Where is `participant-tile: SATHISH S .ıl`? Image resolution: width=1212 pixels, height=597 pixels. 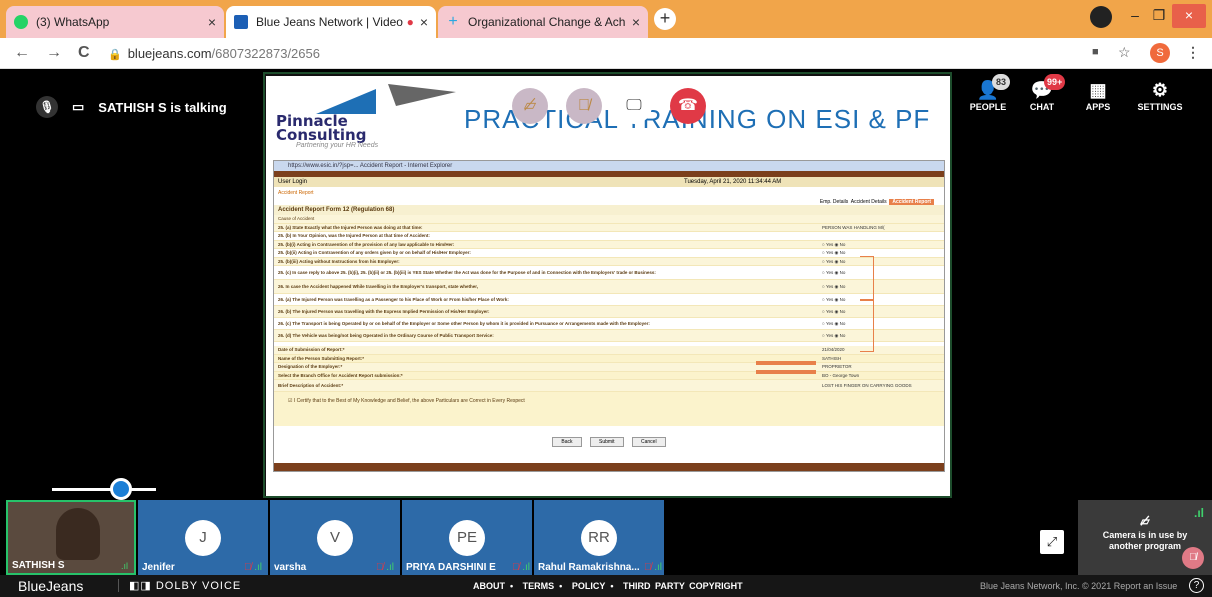 participant-tile: SATHISH S .ıl is located at coordinates (71, 537).